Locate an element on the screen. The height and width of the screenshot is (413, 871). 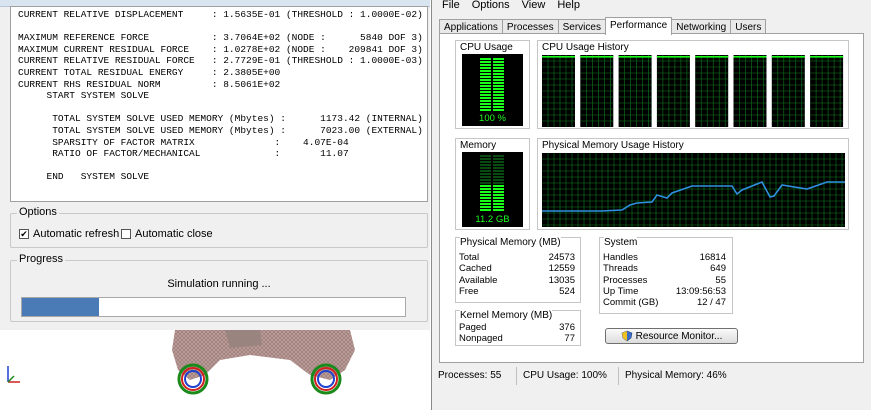
kernel-memory-title: Kernel Memory (MB) is located at coordinates (506, 315).